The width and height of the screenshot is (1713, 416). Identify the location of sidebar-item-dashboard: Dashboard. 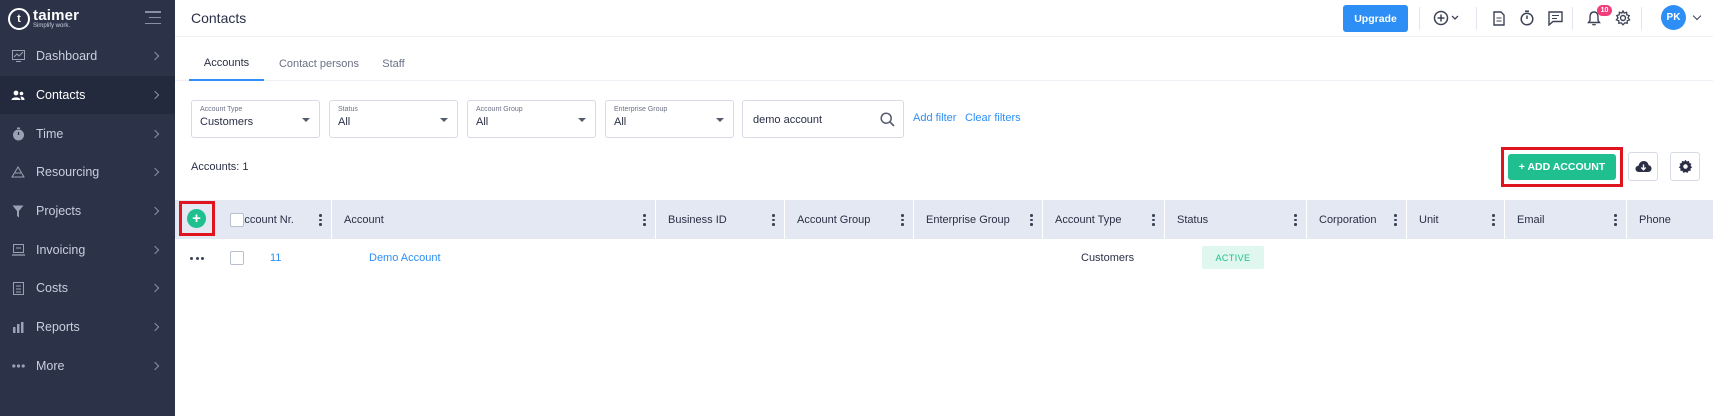
(87, 56).